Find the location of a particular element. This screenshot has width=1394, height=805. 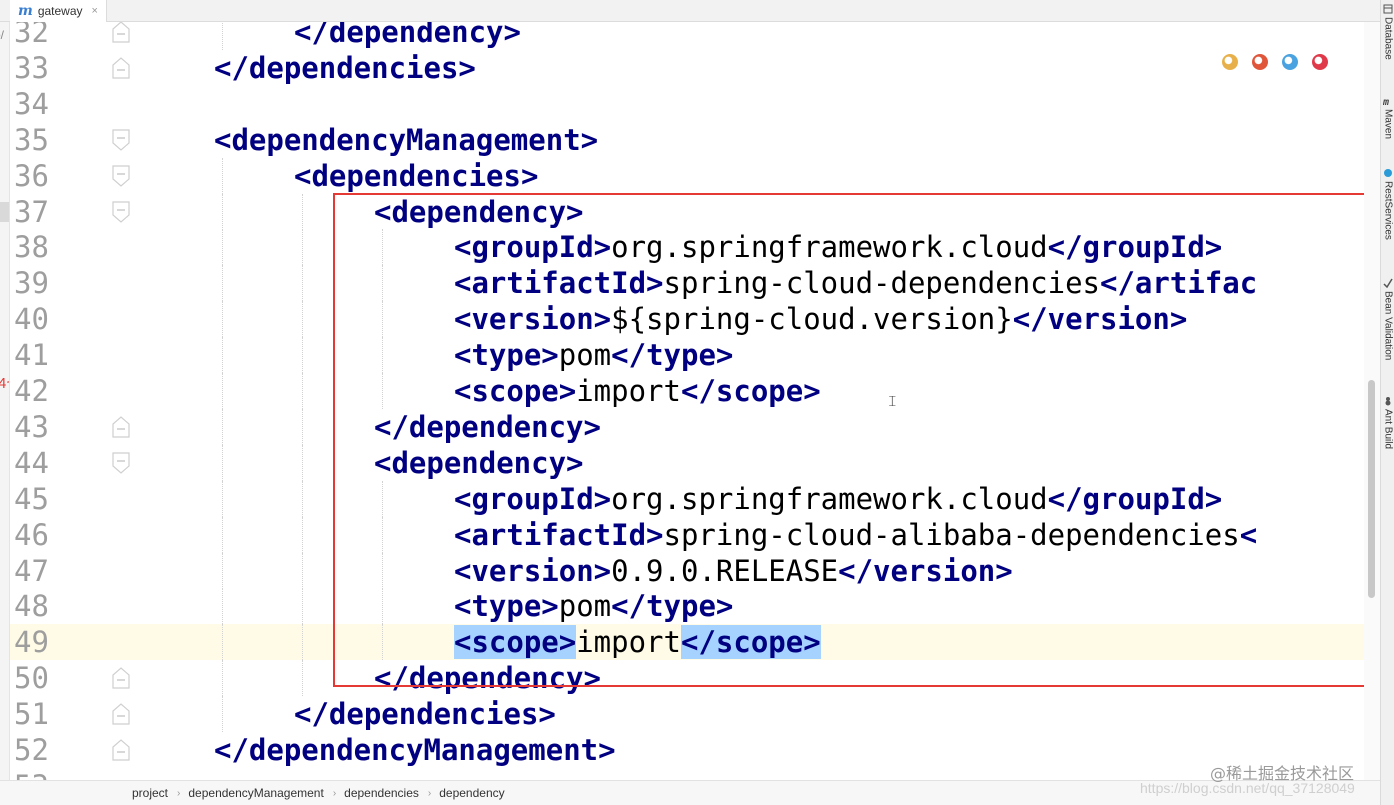

code-text: </dependency> is located at coordinates (487, 678).